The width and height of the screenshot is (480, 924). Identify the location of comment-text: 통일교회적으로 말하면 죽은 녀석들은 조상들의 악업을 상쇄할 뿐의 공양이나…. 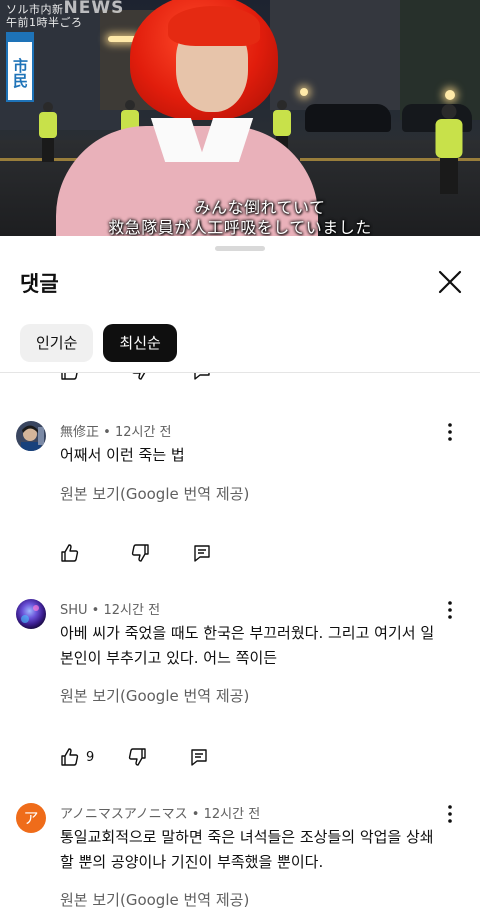
(247, 849).